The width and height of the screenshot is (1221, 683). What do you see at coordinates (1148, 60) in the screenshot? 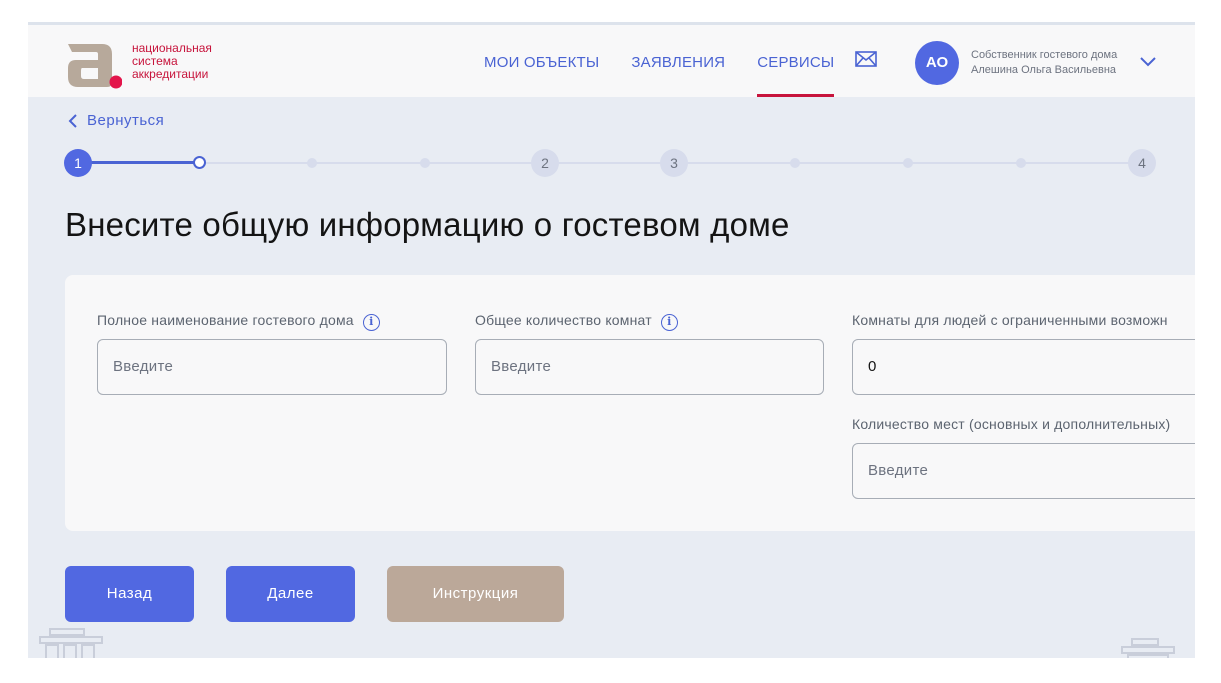
I see `chevron-down-icon` at bounding box center [1148, 60].